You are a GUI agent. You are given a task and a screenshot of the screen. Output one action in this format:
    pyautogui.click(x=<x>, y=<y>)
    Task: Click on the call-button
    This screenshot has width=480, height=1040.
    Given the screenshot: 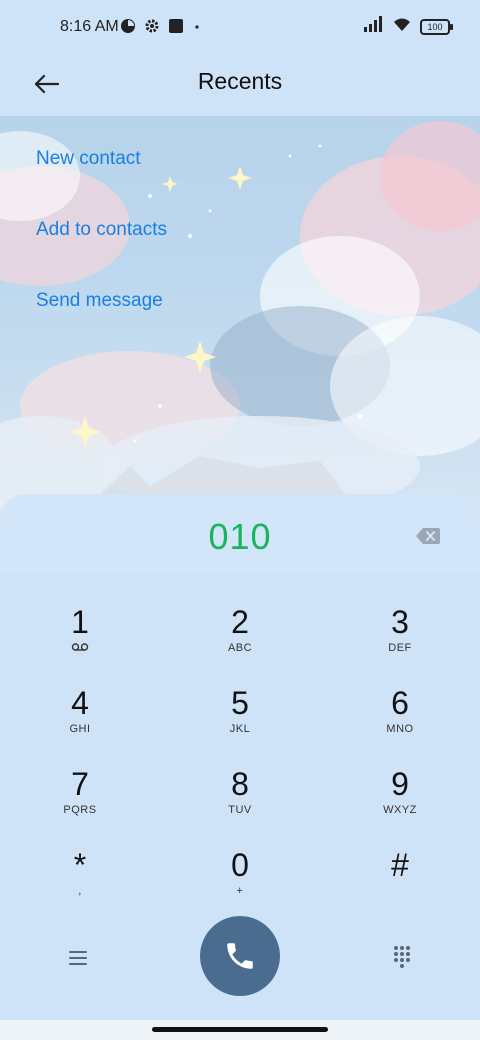 What is the action you would take?
    pyautogui.click(x=240, y=956)
    